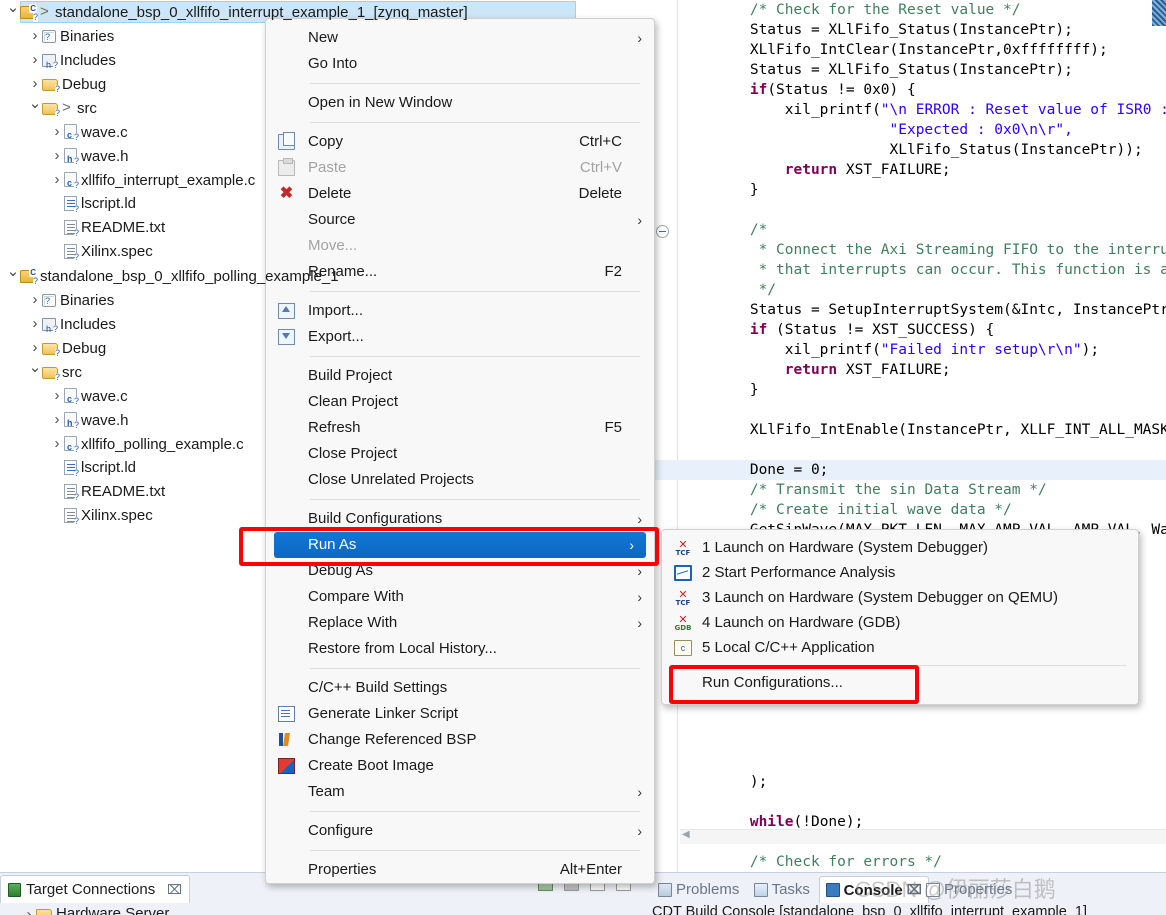  Describe the element at coordinates (923, 836) in the screenshot. I see `editor-horizontal-scrollbar` at that location.